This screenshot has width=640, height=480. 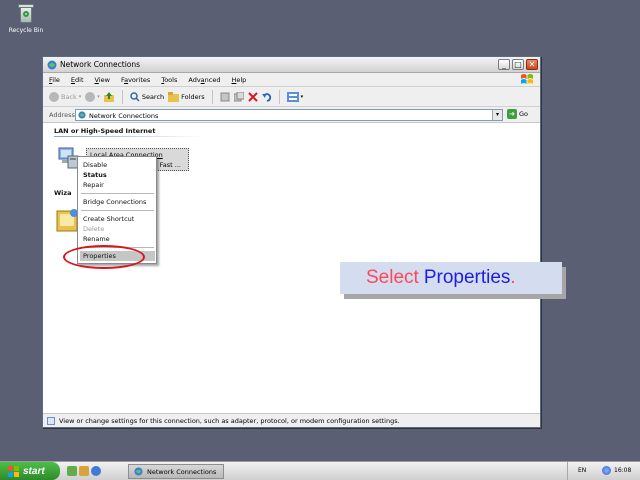 I want to click on callout-word-properties: Properties, so click(x=467, y=277).